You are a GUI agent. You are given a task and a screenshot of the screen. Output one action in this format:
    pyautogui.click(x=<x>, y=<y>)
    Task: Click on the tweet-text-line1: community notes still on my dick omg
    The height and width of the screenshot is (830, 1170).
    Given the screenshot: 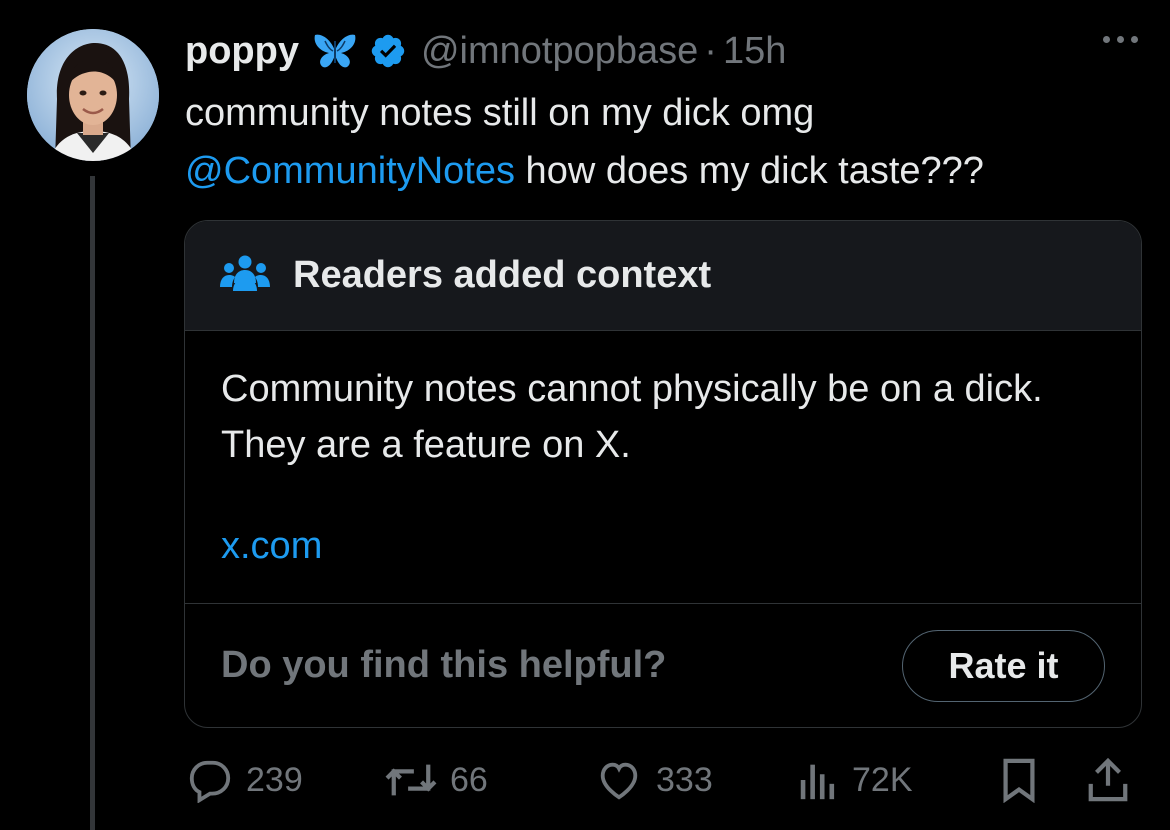 What is the action you would take?
    pyautogui.click(x=500, y=113)
    